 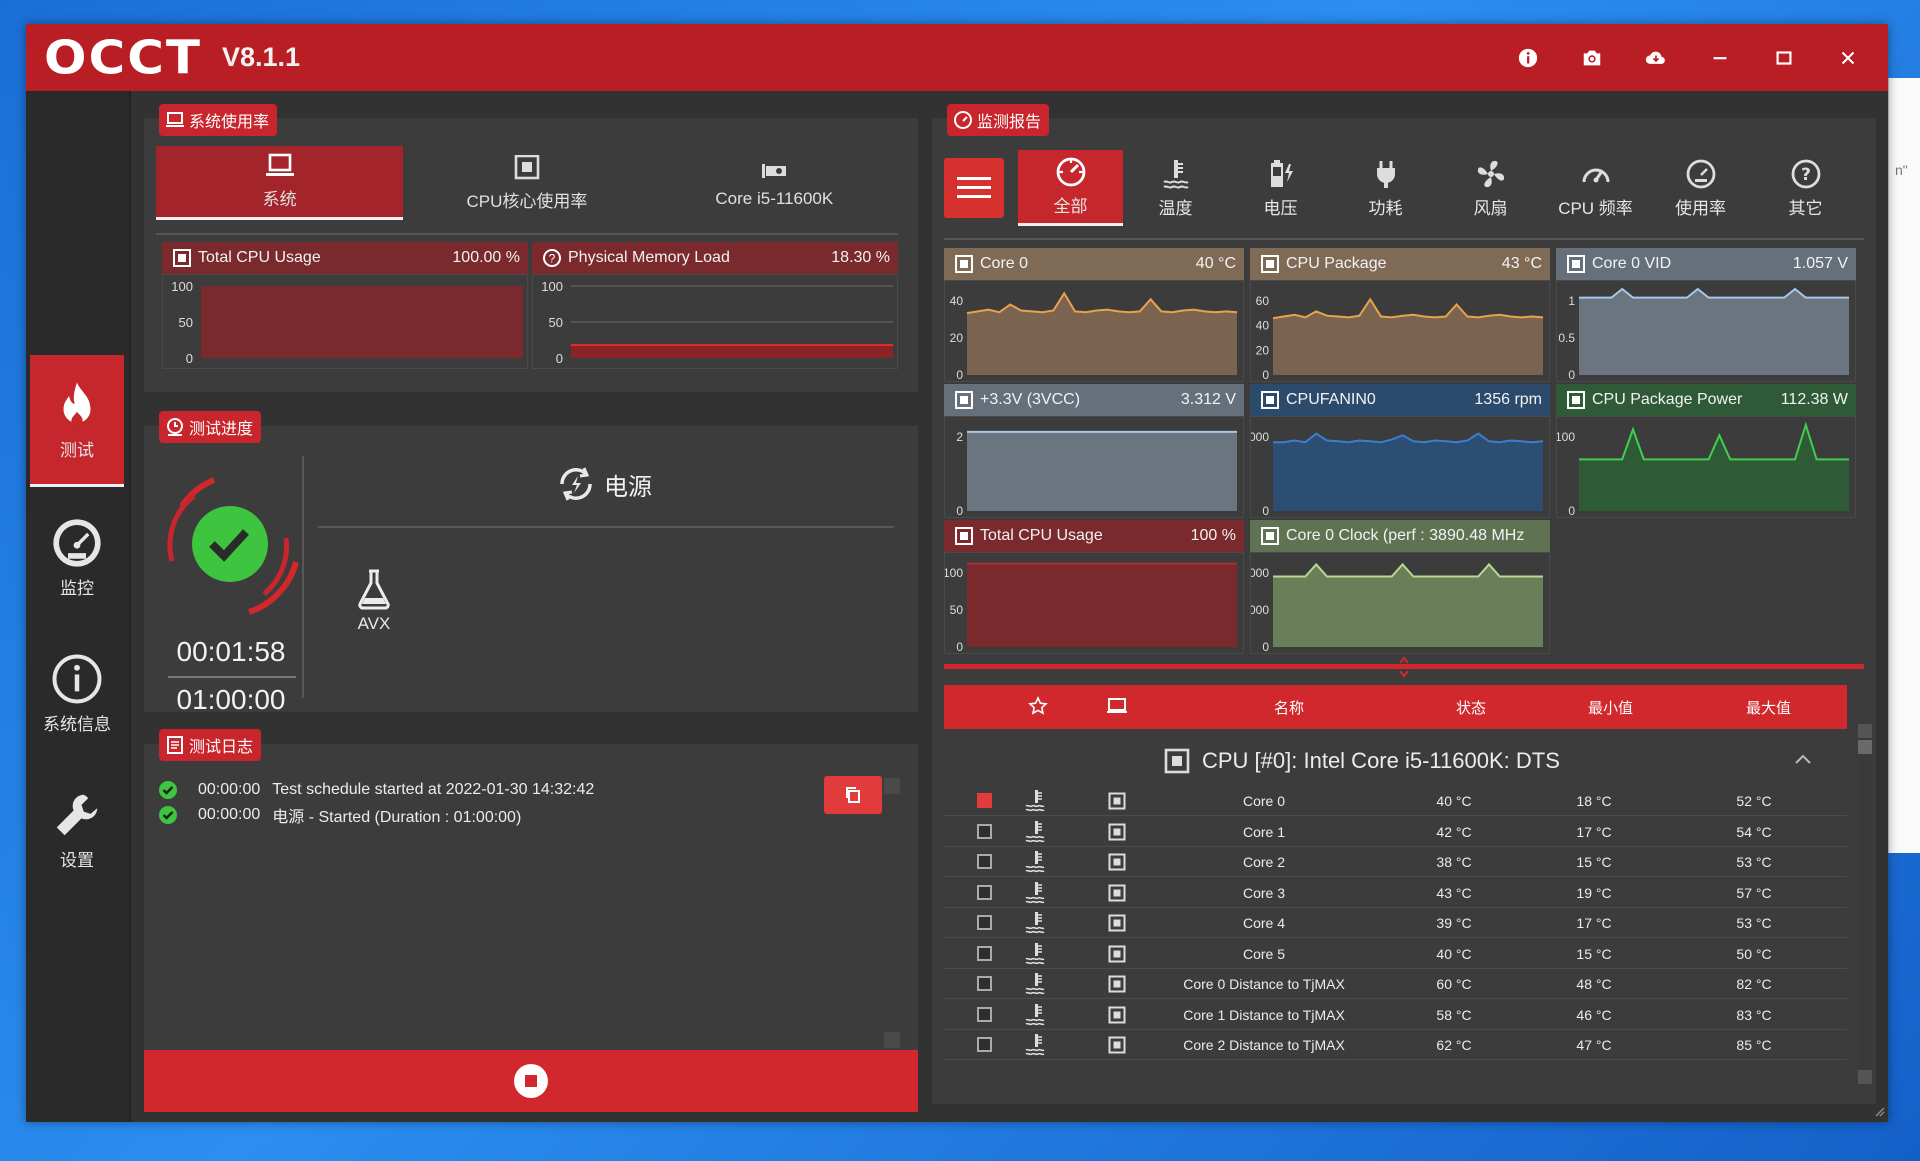 What do you see at coordinates (1395, 1015) in the screenshot?
I see `table-row: Core 1 Distance to TjMAX 58 °C 46 °C 83 °C` at bounding box center [1395, 1015].